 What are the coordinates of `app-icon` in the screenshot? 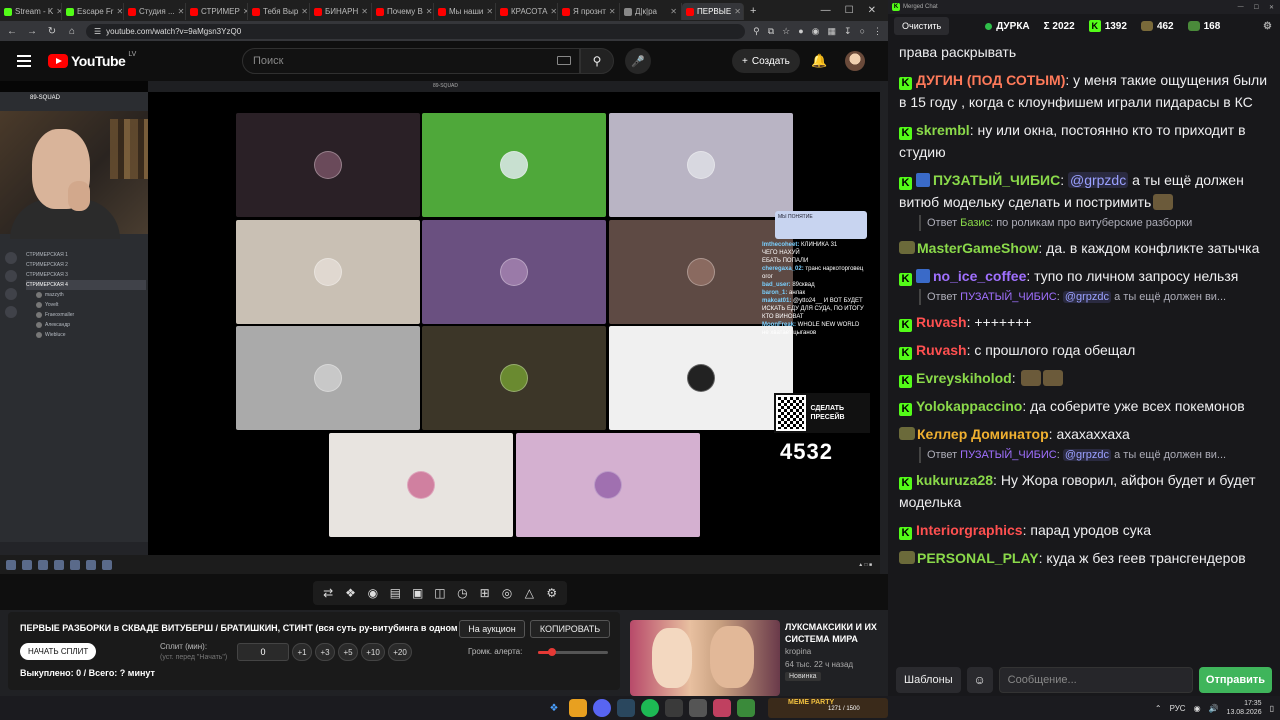 It's located at (698, 708).